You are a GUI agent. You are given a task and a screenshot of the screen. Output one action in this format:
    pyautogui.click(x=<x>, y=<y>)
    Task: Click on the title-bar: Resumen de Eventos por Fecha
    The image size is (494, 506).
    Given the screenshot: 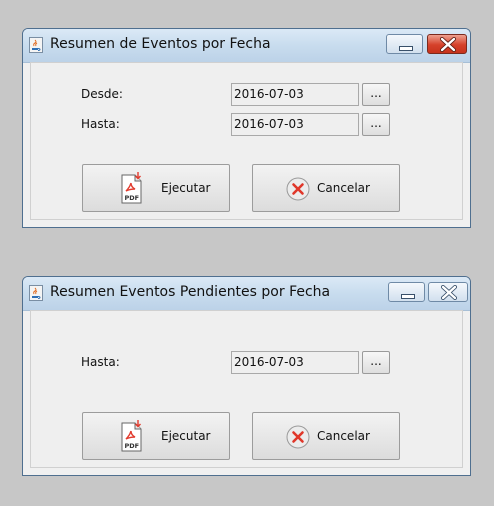 What is the action you would take?
    pyautogui.click(x=246, y=46)
    